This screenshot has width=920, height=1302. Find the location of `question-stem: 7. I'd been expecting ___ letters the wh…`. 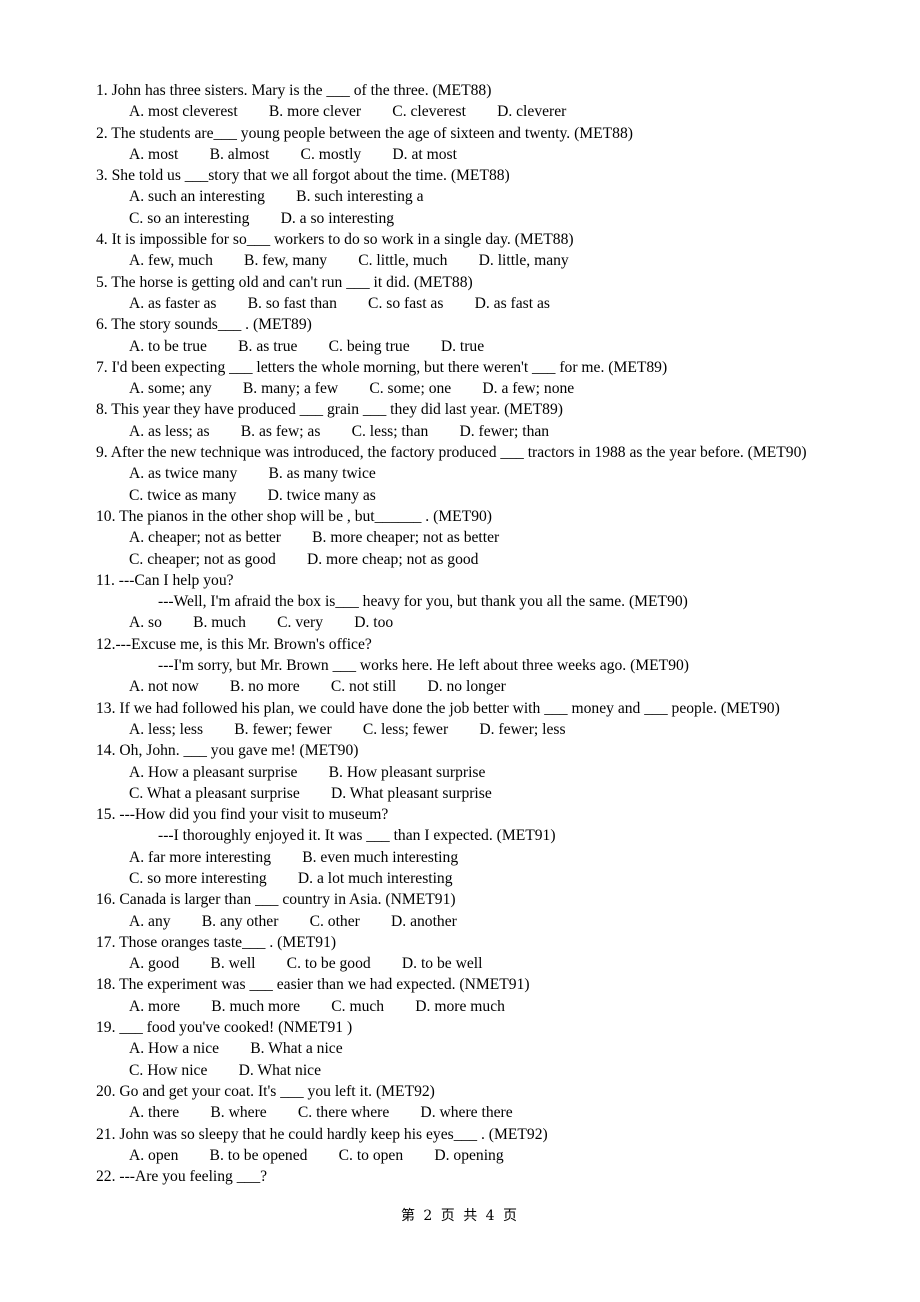

question-stem: 7. I'd been expecting ___ letters the wh… is located at coordinates (382, 367).